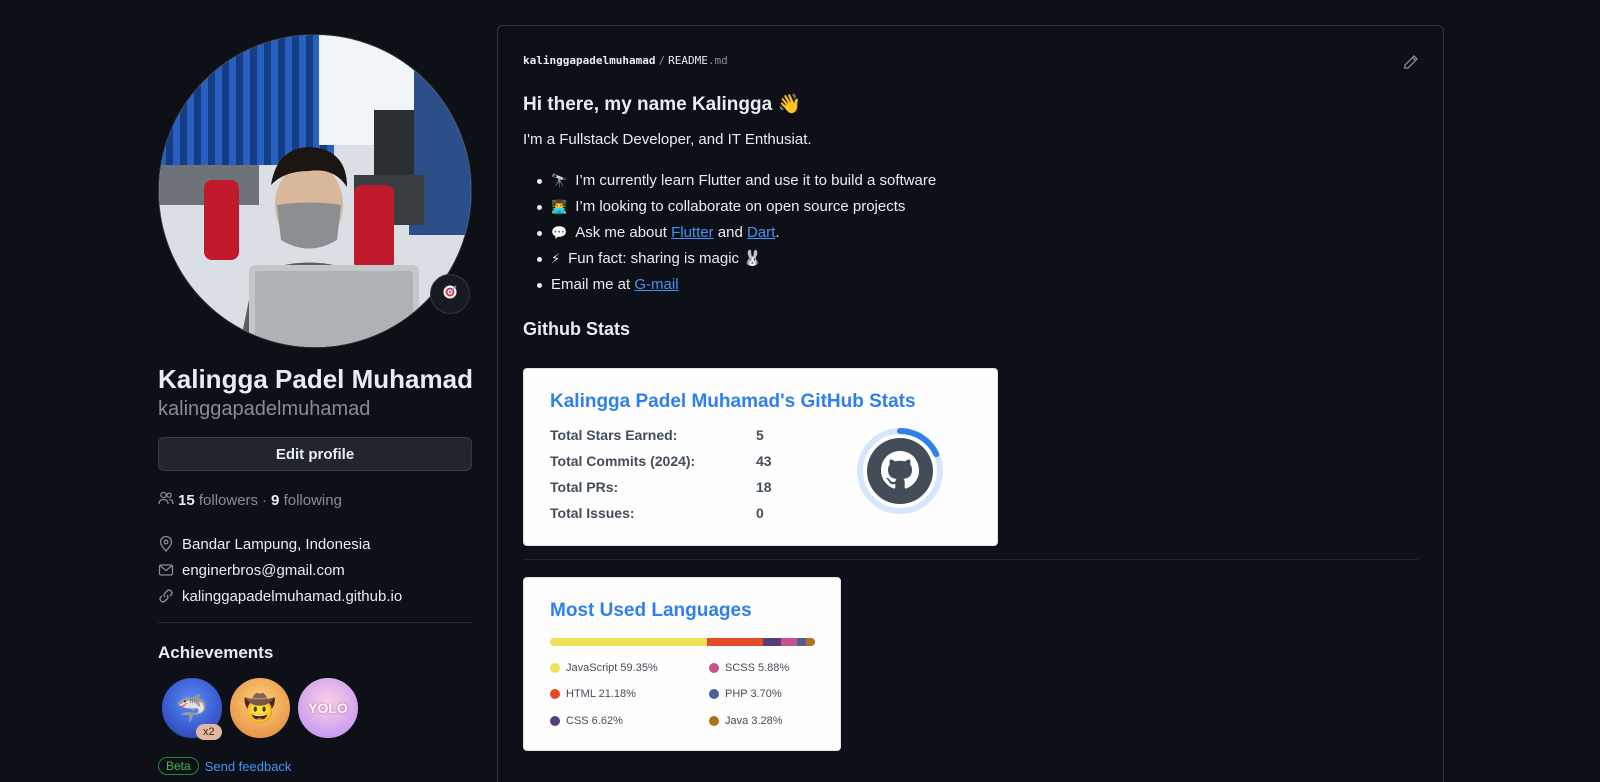  Describe the element at coordinates (745, 721) in the screenshot. I see `language-item: Java 3.28%` at that location.